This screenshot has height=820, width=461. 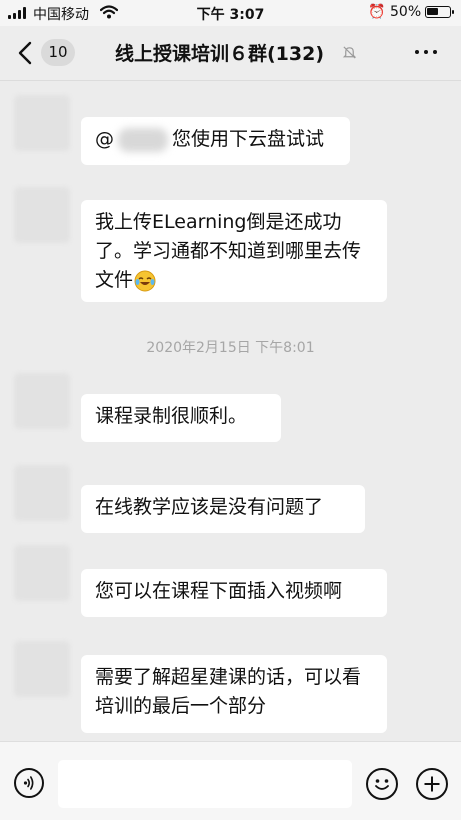 I want to click on mute-icon, so click(x=349, y=52).